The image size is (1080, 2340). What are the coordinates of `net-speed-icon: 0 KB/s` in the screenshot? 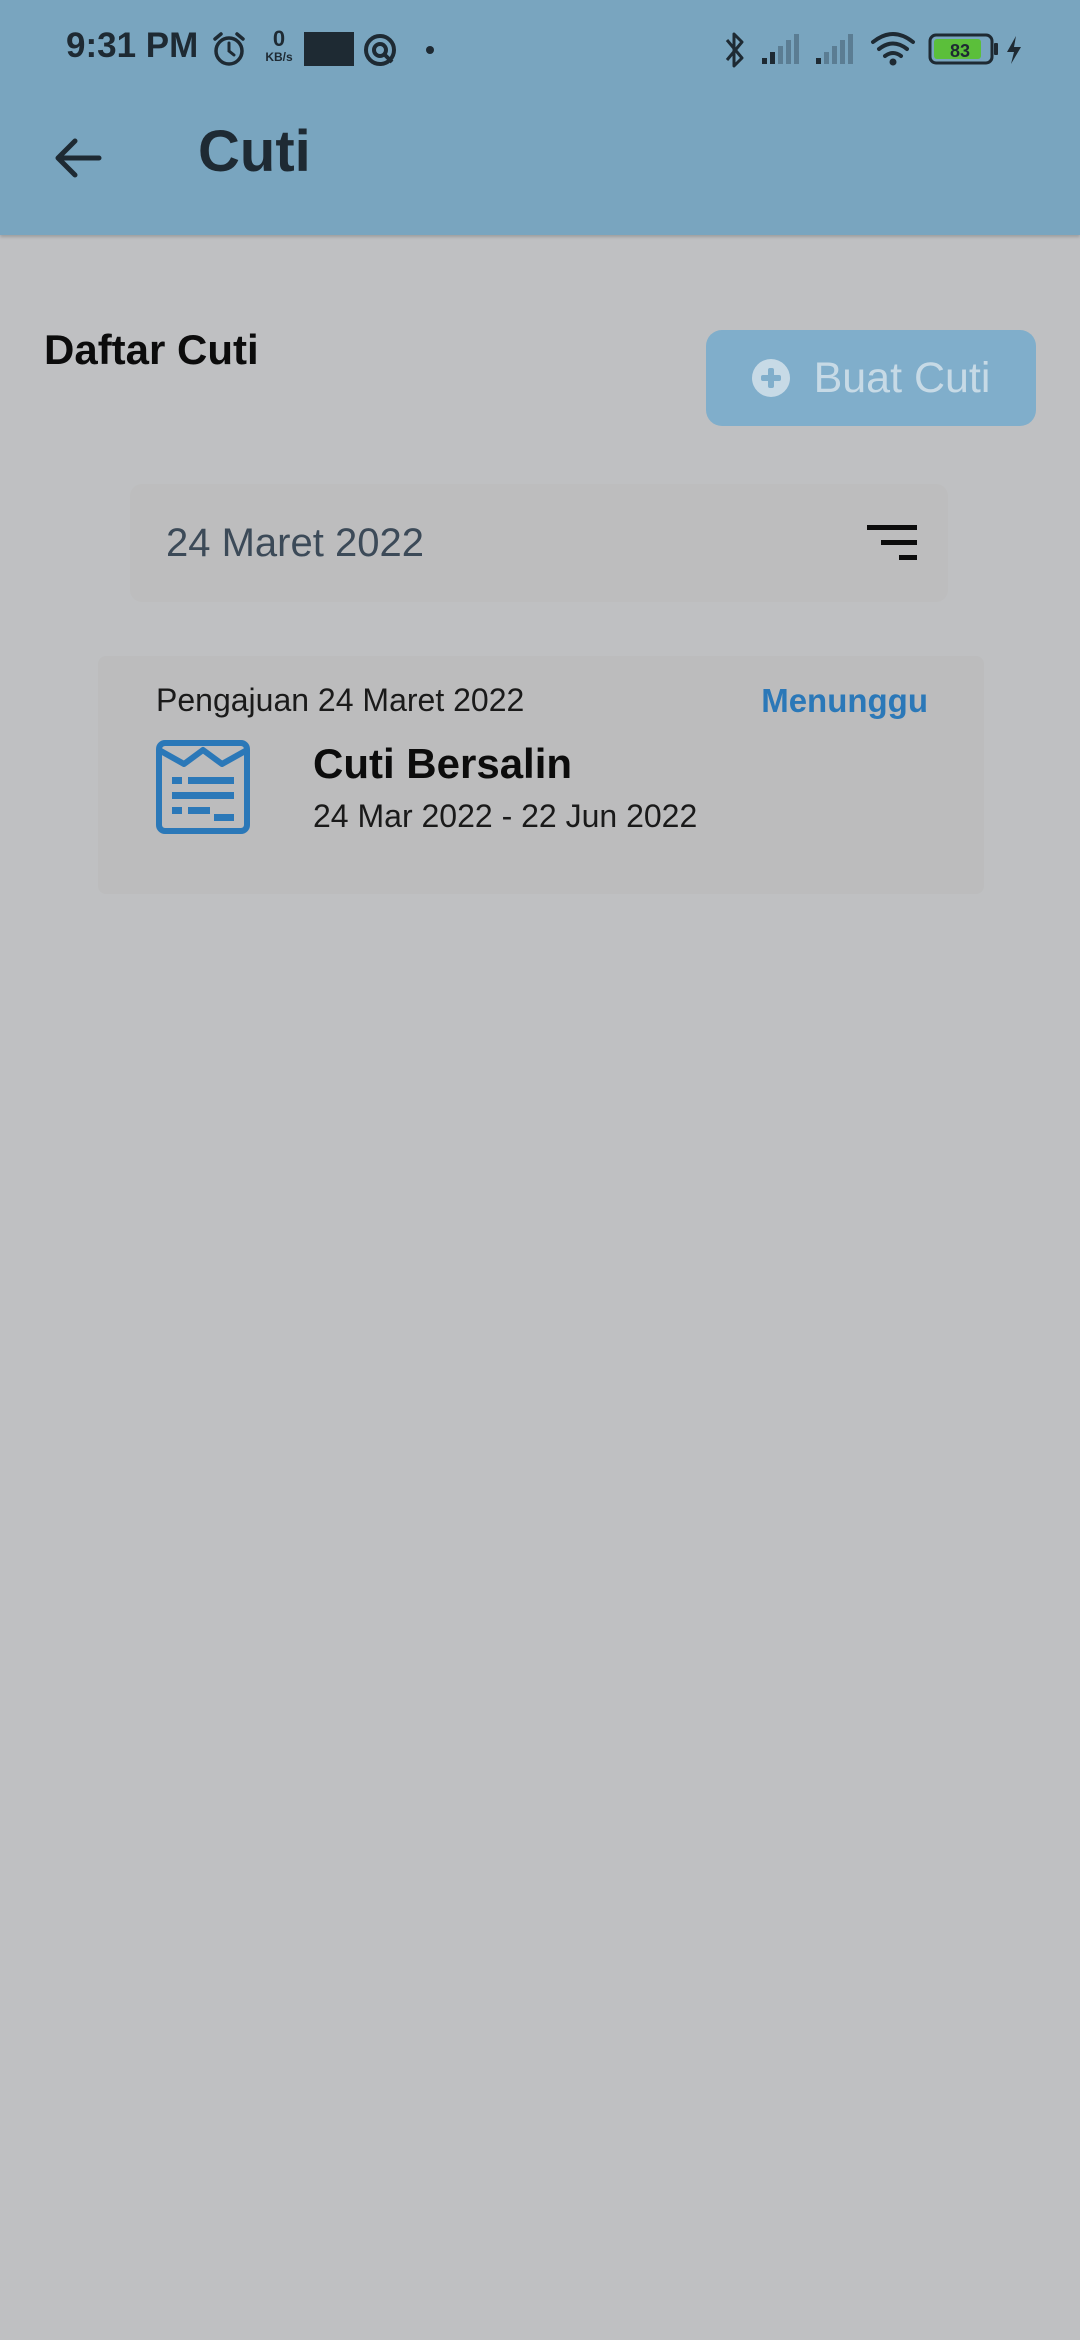 It's located at (279, 45).